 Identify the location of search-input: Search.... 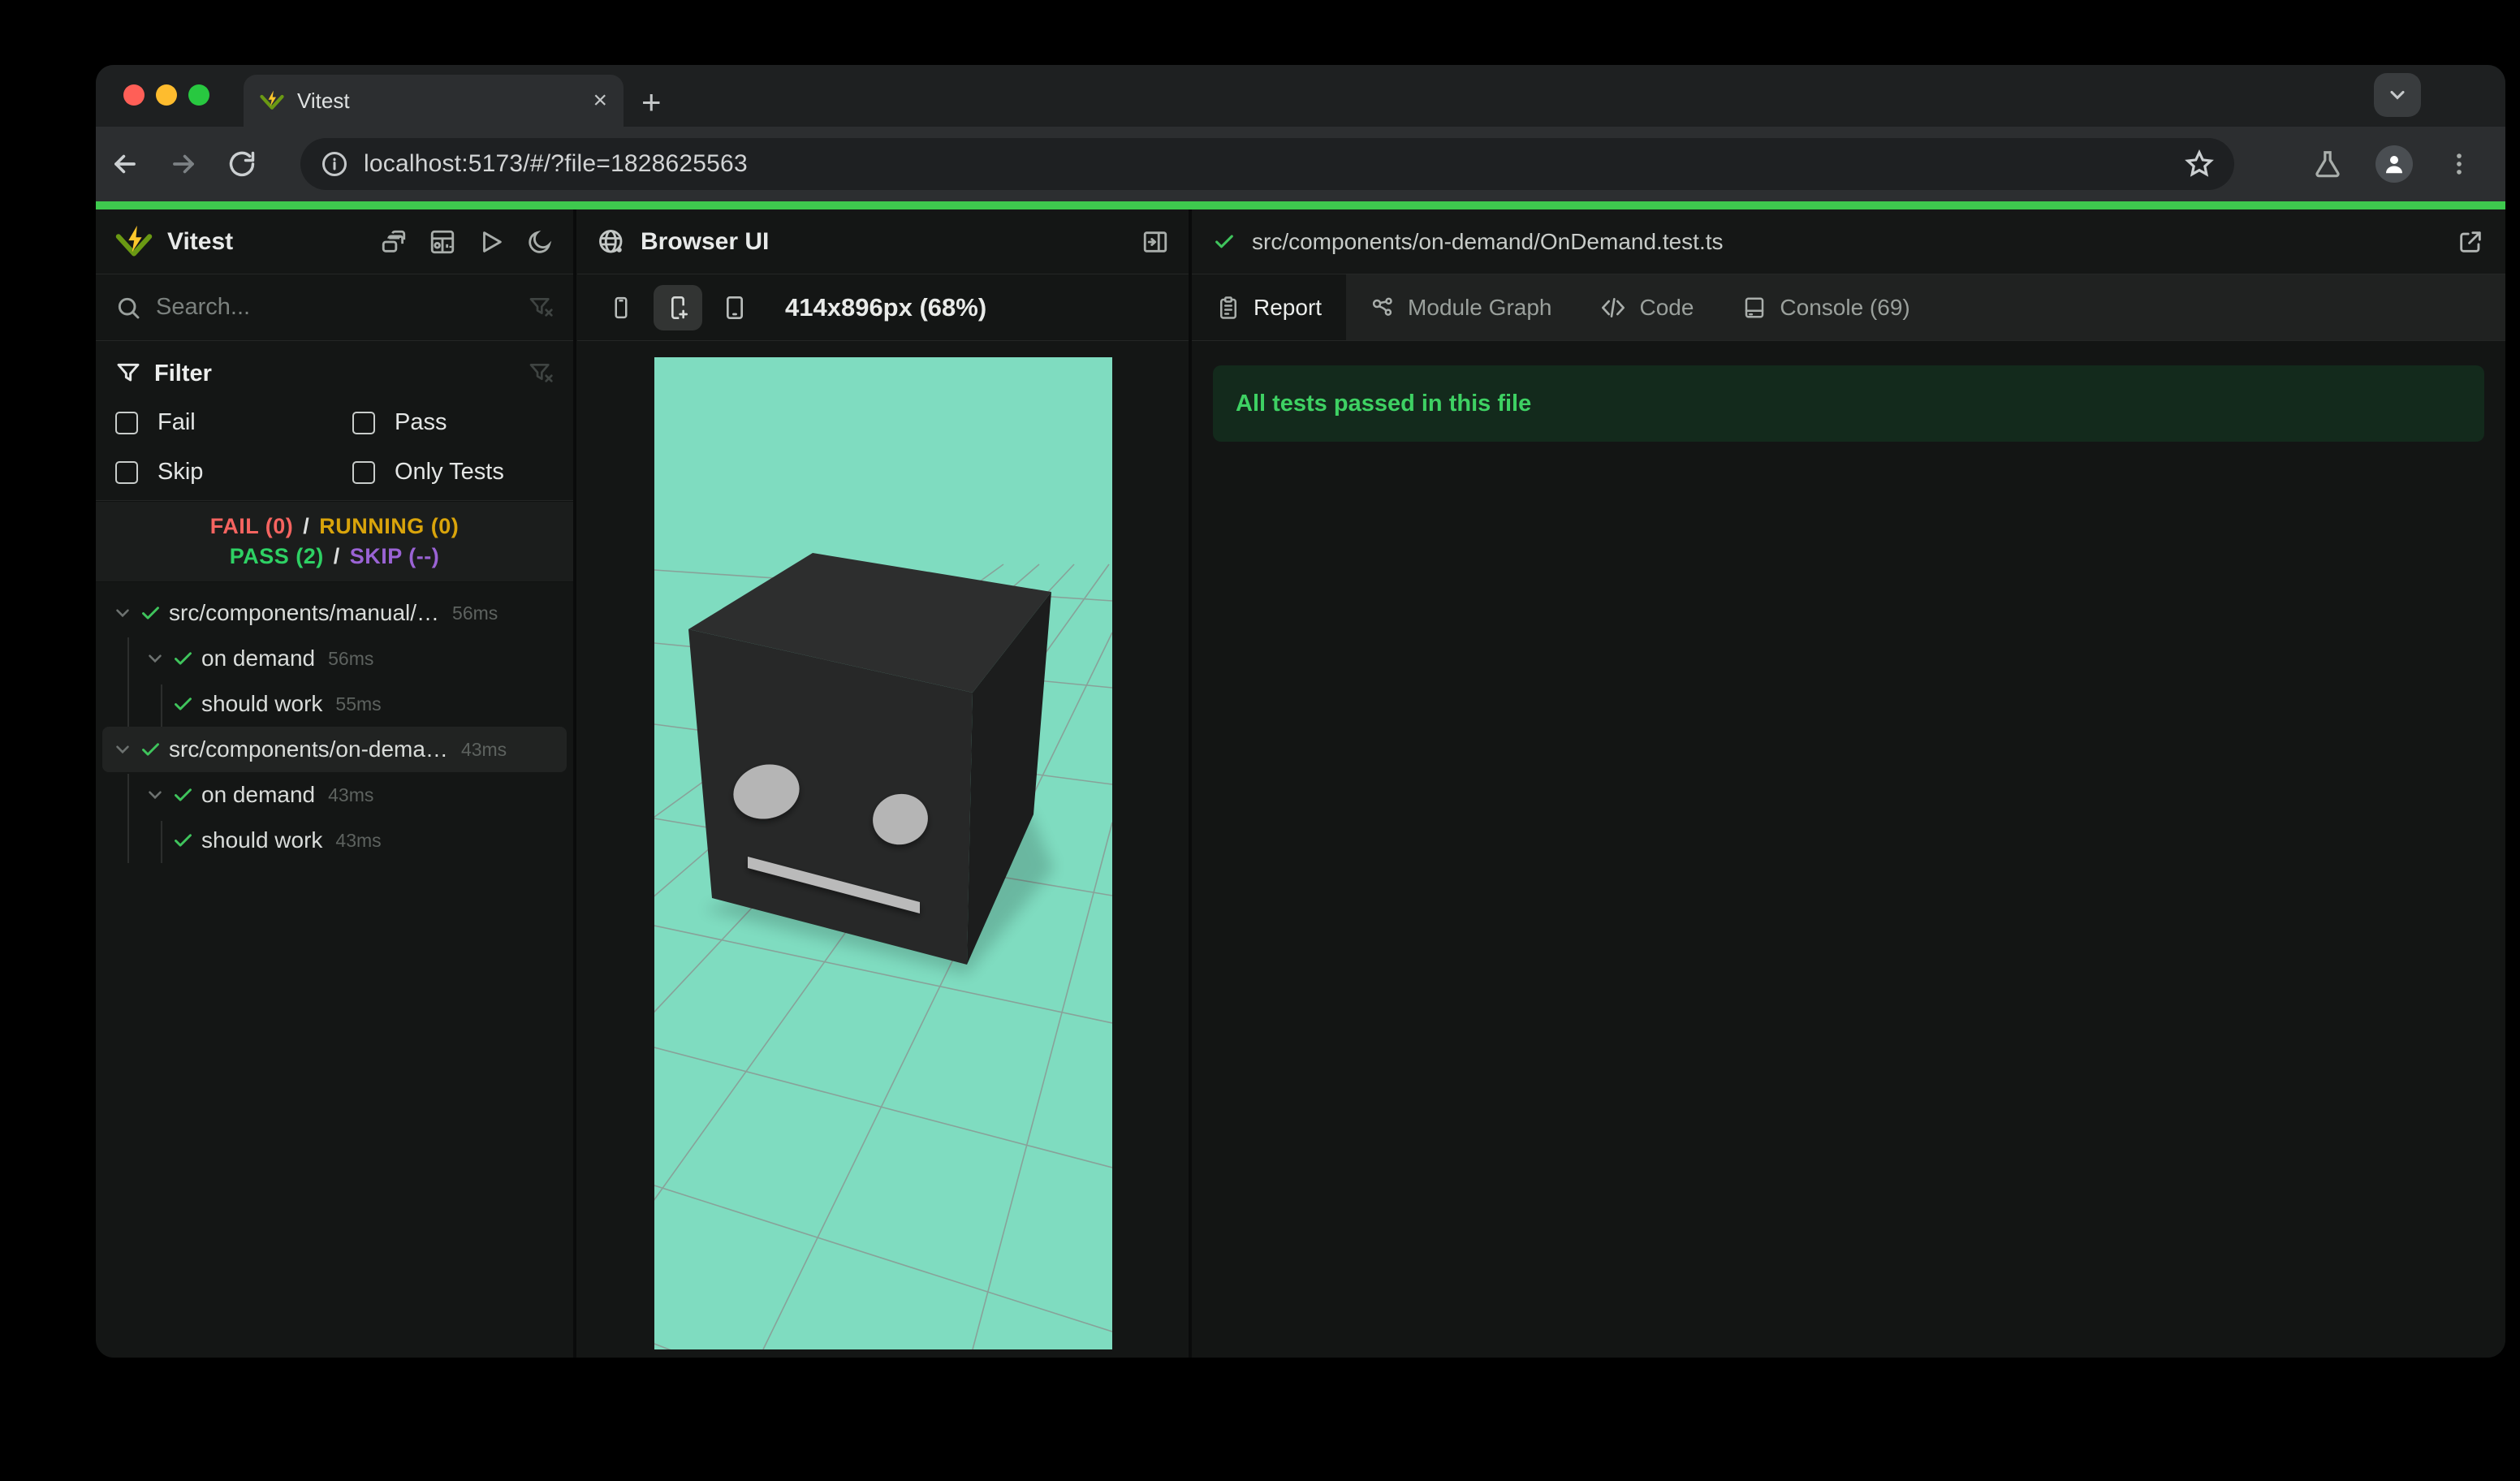
(342, 308).